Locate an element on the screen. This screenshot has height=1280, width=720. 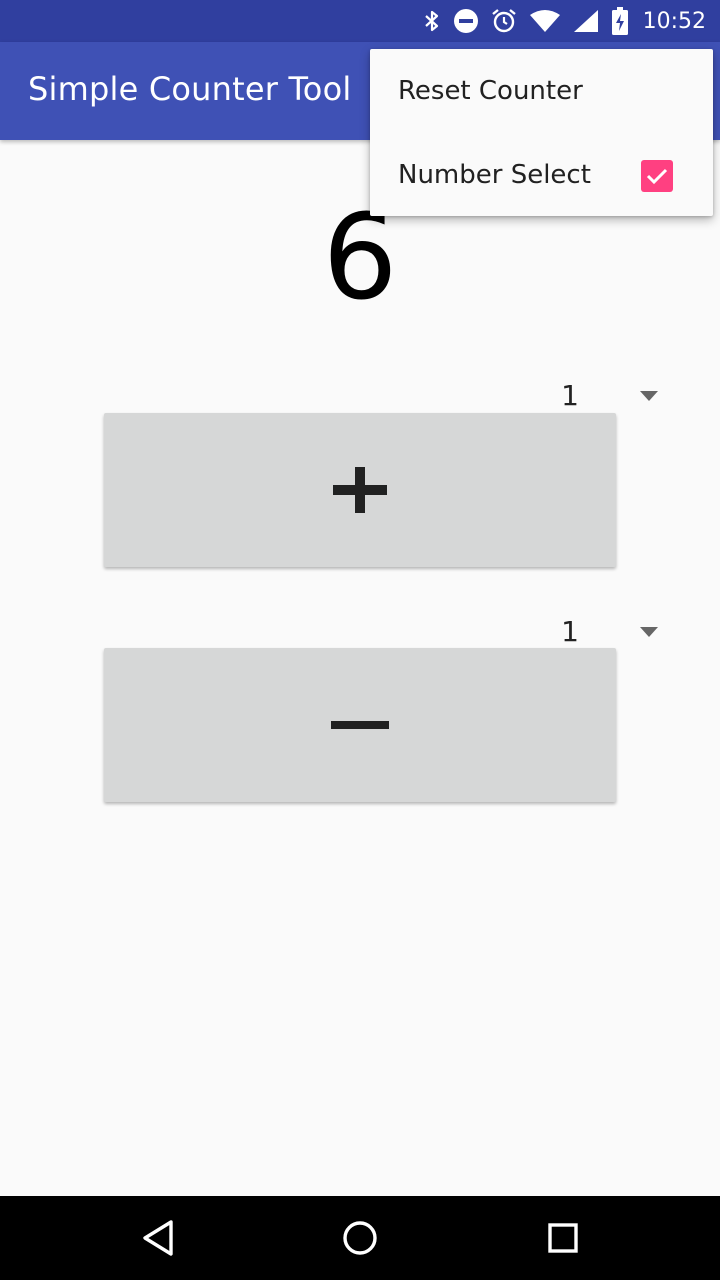
app-title: Simple Counter Tool is located at coordinates (190, 89).